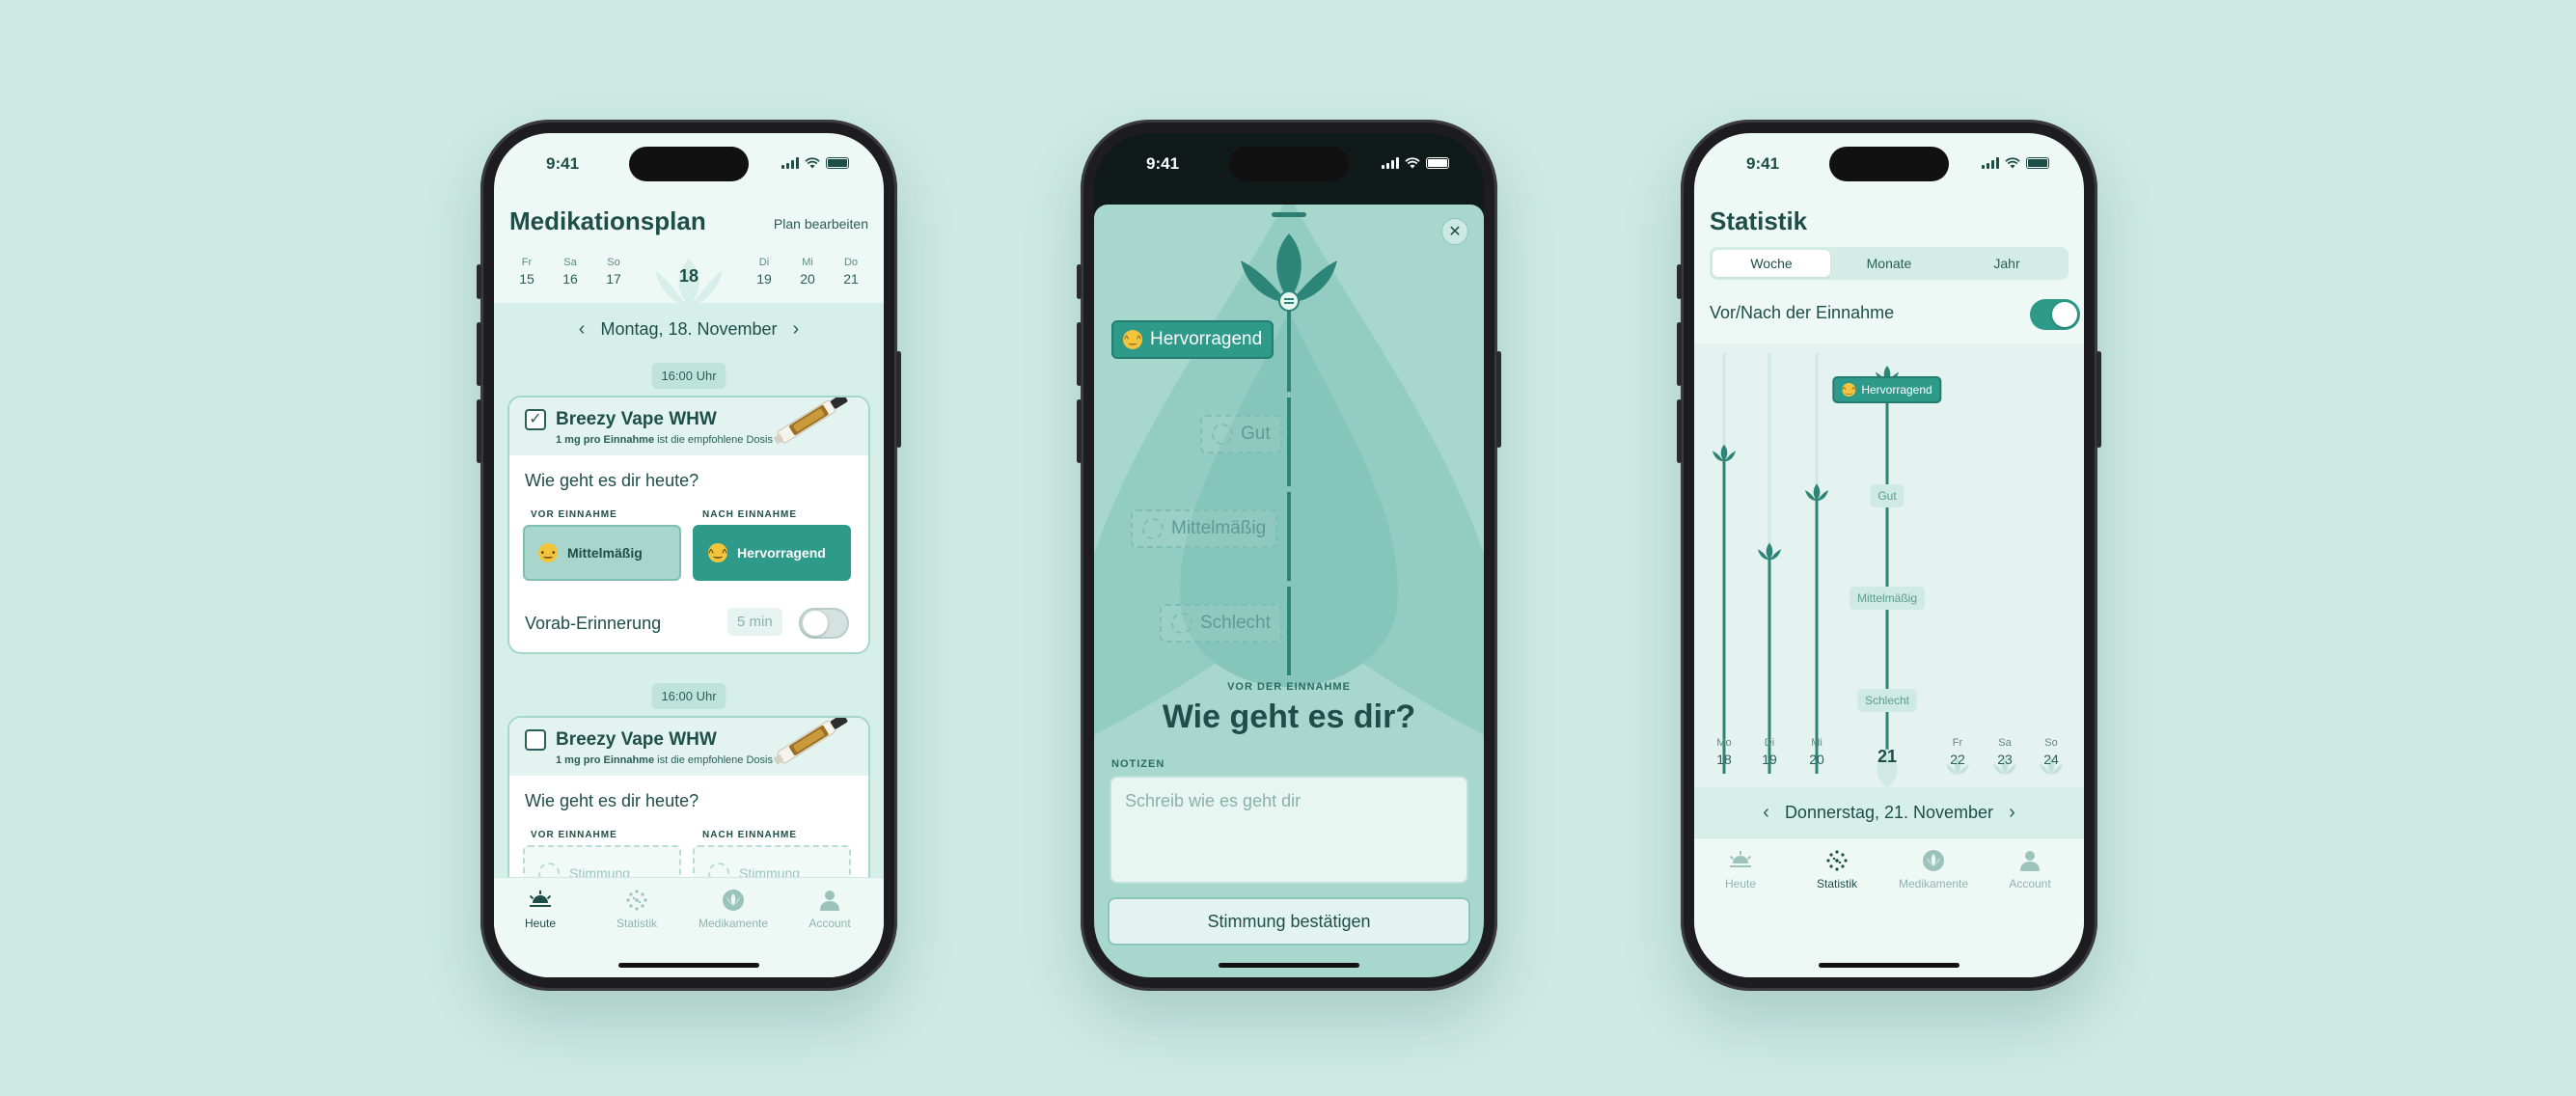 The width and height of the screenshot is (2576, 1096). What do you see at coordinates (824, 624) in the screenshot?
I see `reminder-toggle` at bounding box center [824, 624].